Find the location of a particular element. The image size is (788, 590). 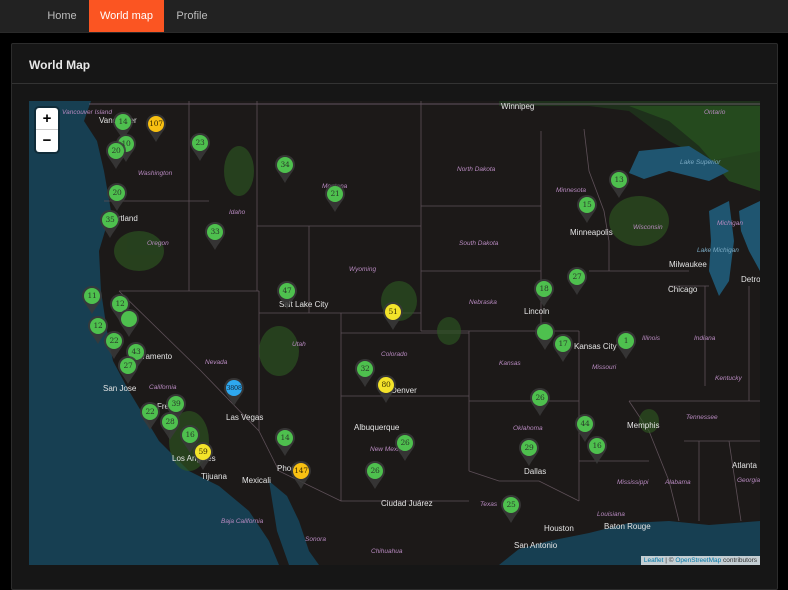

label-winnipeg: Winnipeg is located at coordinates (518, 106).